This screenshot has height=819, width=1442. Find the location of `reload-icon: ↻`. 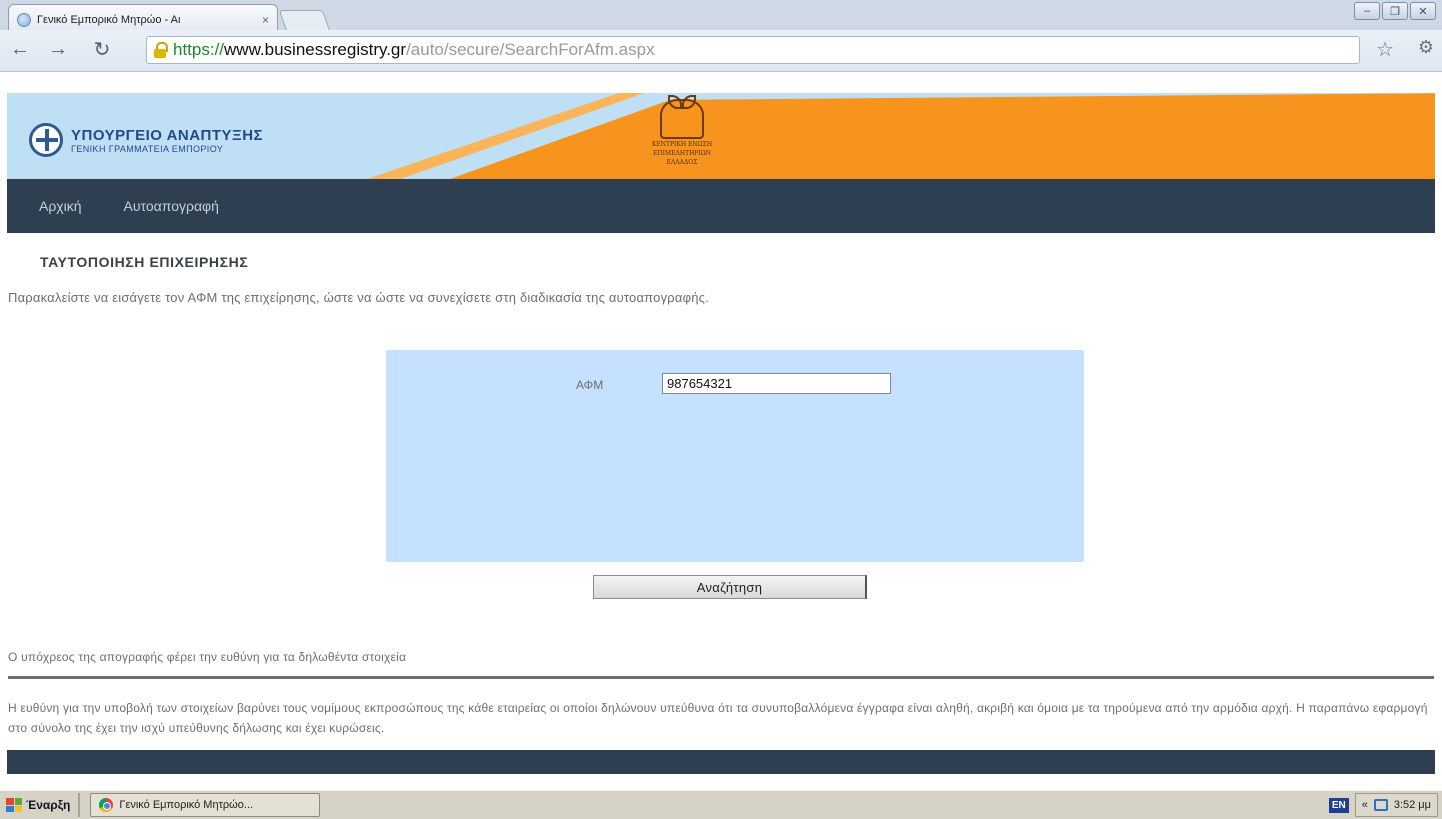

reload-icon: ↻ is located at coordinates (102, 49).